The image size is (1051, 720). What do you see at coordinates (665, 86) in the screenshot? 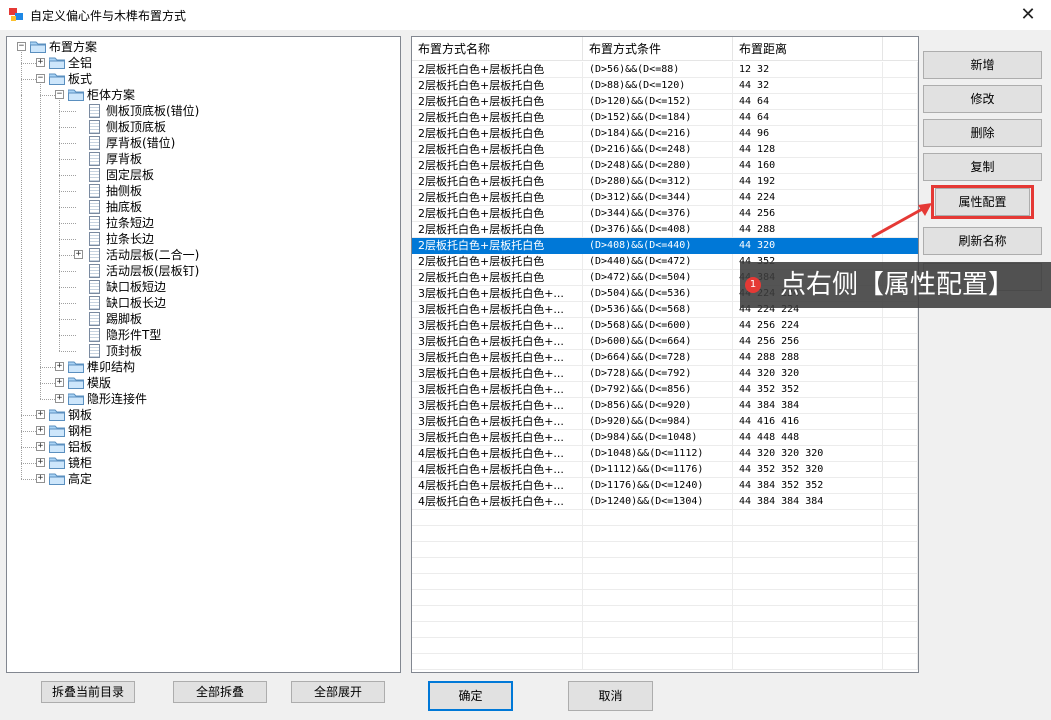
I see `table-row: 2层板托白色+层板托白色 (D>88)&&(D<=120) 44 32` at bounding box center [665, 86].